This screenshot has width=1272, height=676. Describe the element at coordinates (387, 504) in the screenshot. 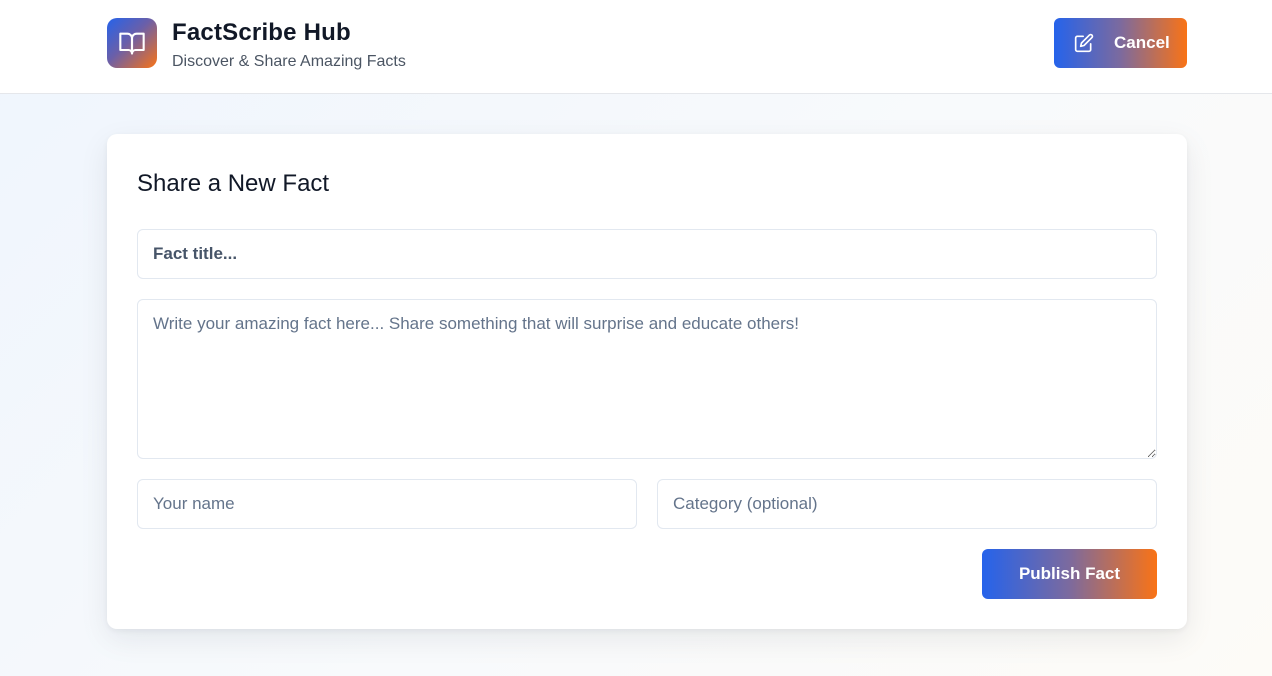

I see `author-name-input` at that location.